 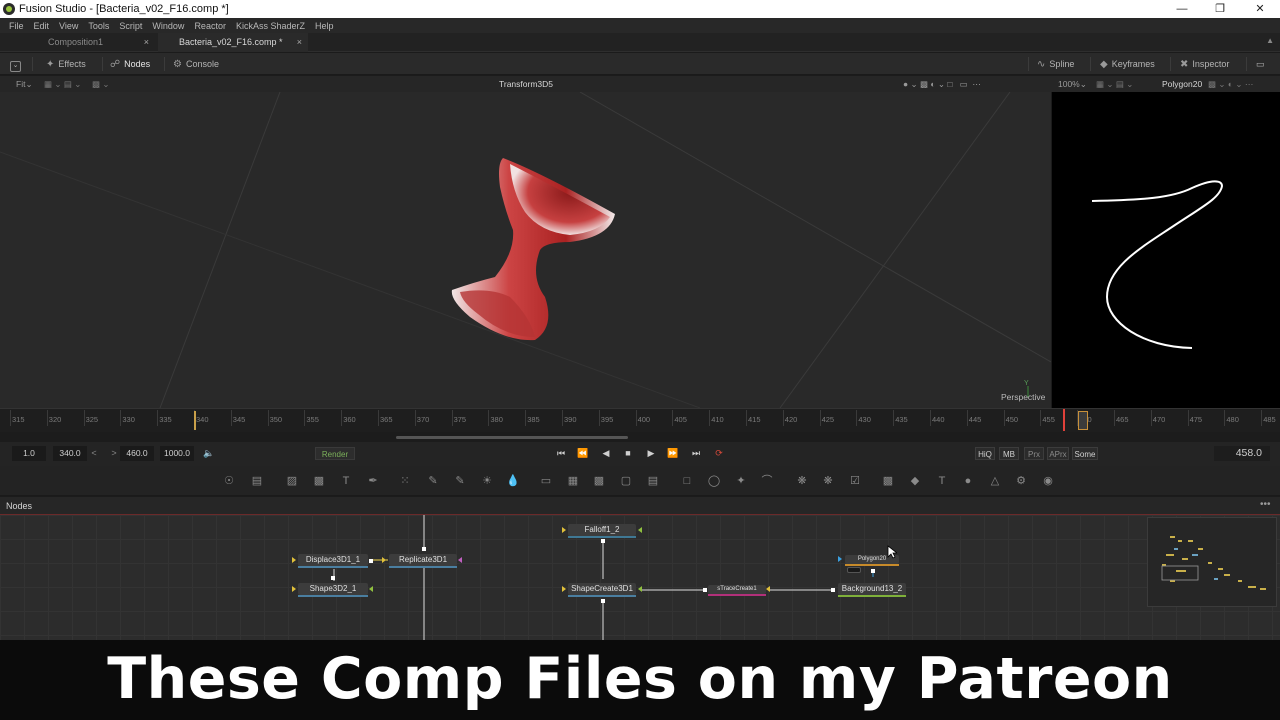 I want to click on polygon-mask-input-icon, so click(x=854, y=570).